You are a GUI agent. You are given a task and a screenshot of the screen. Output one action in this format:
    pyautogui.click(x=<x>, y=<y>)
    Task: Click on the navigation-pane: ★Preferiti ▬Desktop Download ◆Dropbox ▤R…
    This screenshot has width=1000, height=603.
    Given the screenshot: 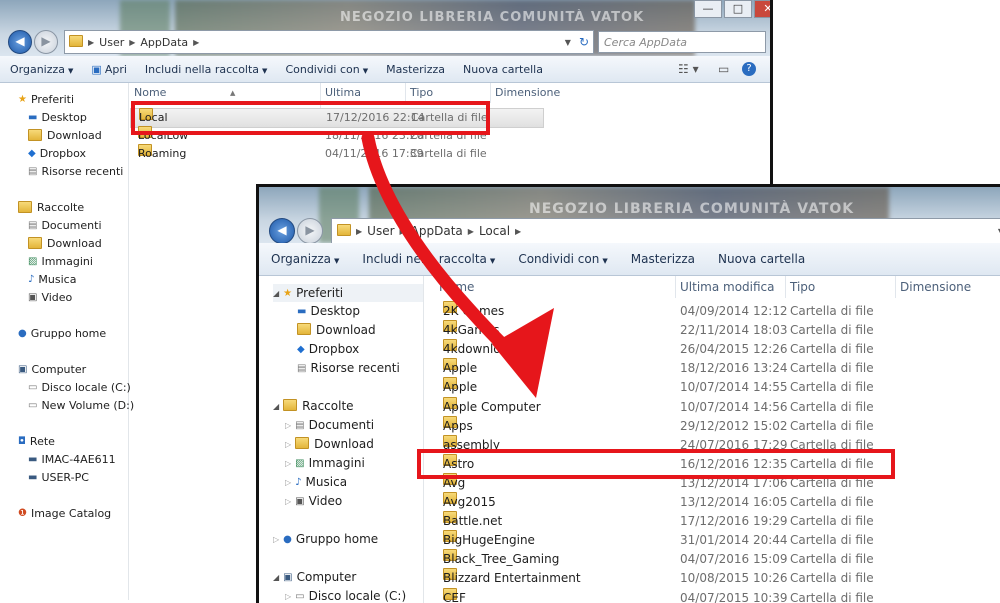 What is the action you would take?
    pyautogui.click(x=64, y=341)
    